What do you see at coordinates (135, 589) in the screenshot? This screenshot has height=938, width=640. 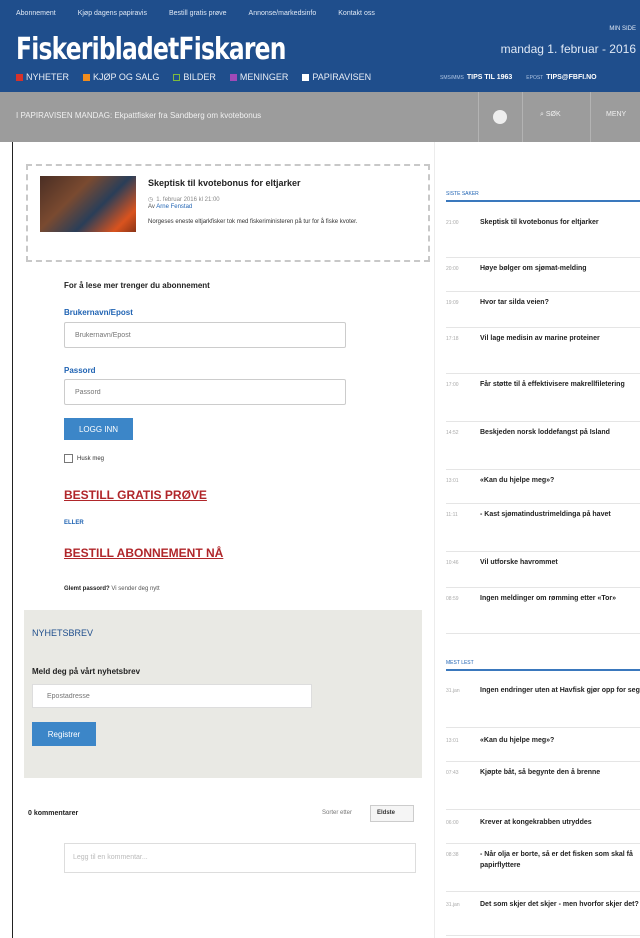 I see `forgot-rest: Vi sender deg nytt` at bounding box center [135, 589].